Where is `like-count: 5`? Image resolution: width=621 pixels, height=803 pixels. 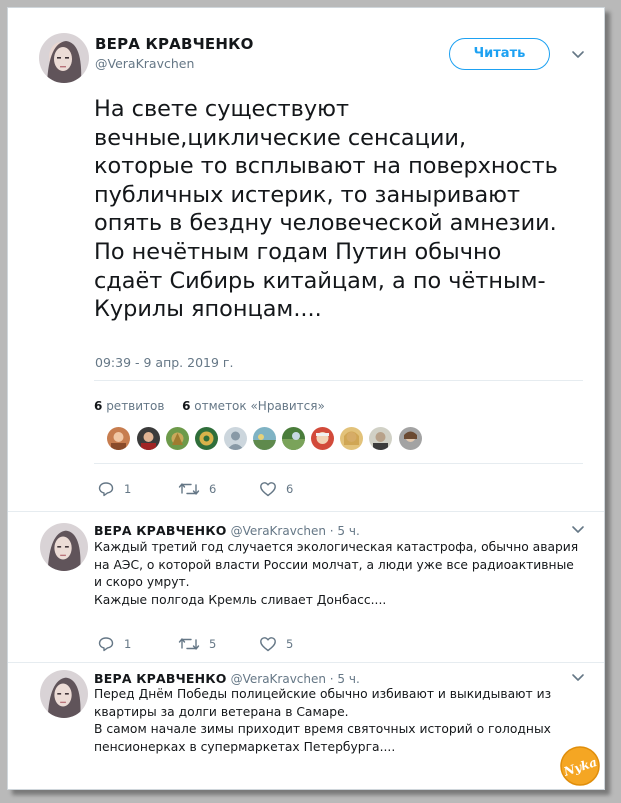
like-count: 5 is located at coordinates (290, 644).